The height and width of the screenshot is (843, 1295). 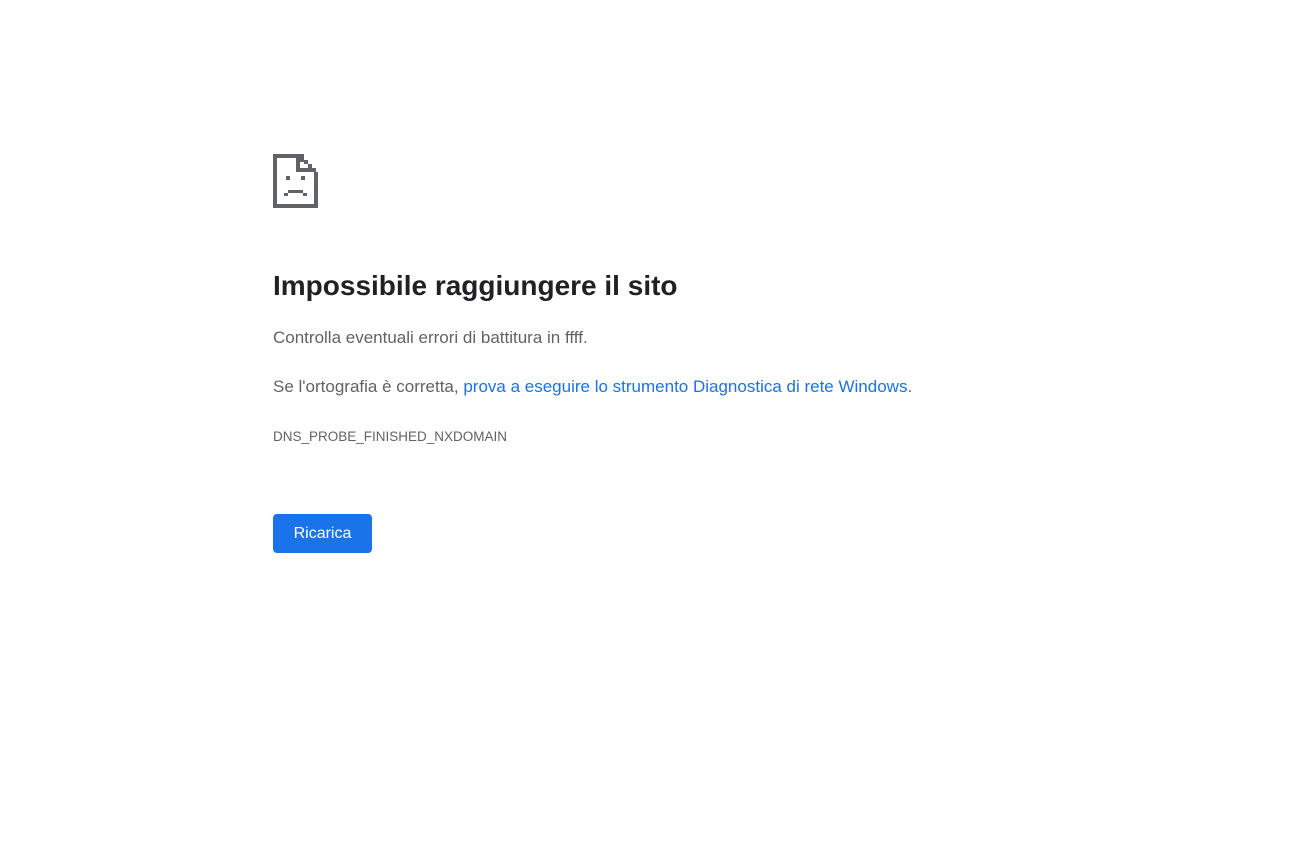 What do you see at coordinates (475, 285) in the screenshot?
I see `error-title: Impossibile raggiungere il sito` at bounding box center [475, 285].